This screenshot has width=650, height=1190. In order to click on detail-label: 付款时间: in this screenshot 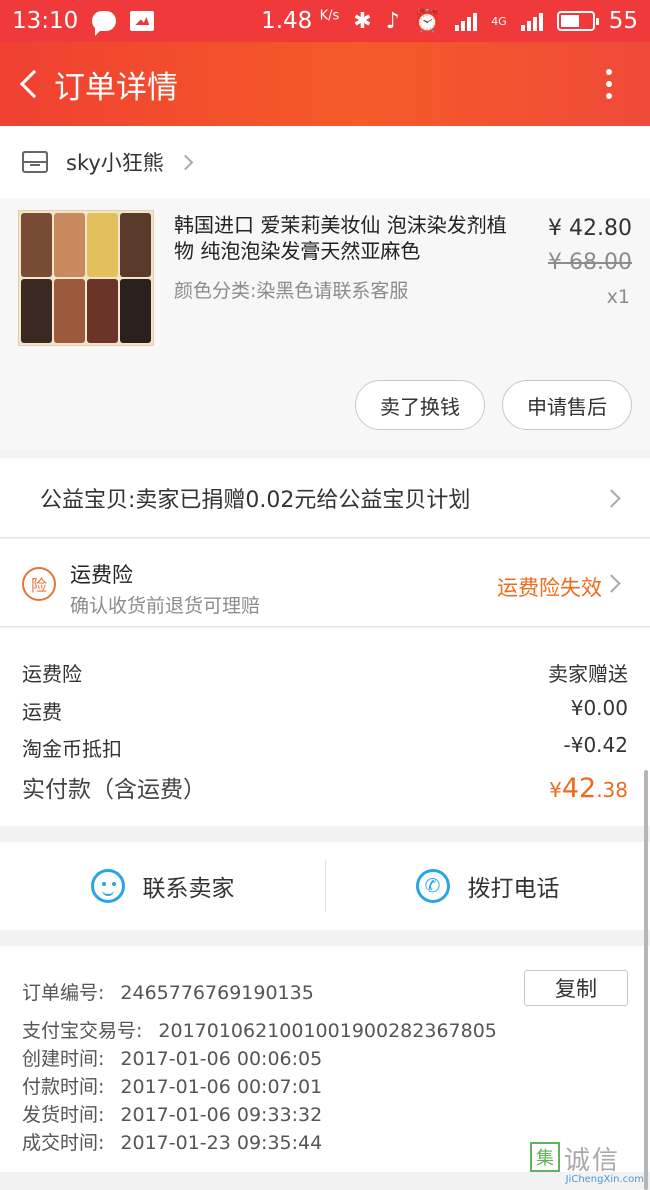, I will do `click(63, 1087)`.